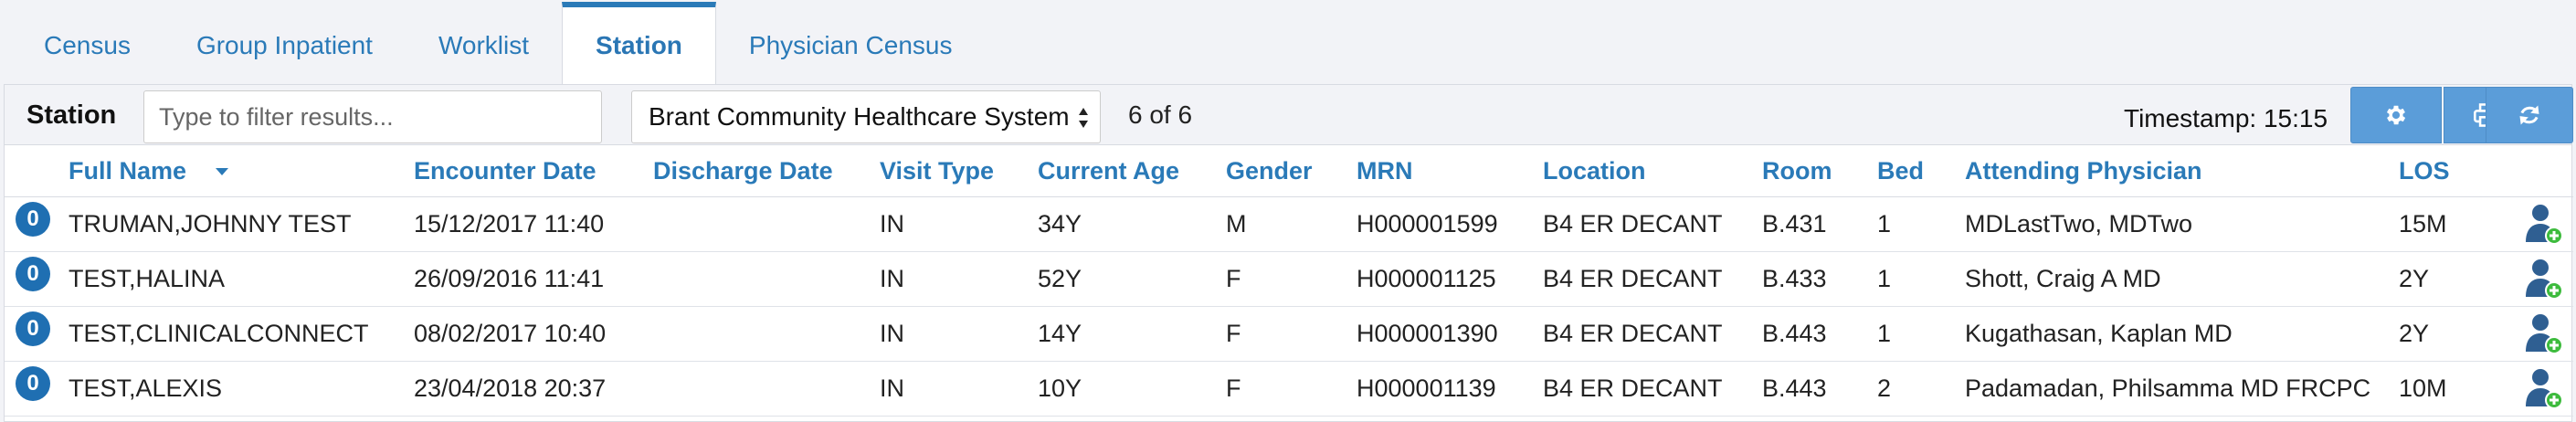 The width and height of the screenshot is (2576, 422). Describe the element at coordinates (1450, 389) in the screenshot. I see `cell-mrn: H000001139` at that location.